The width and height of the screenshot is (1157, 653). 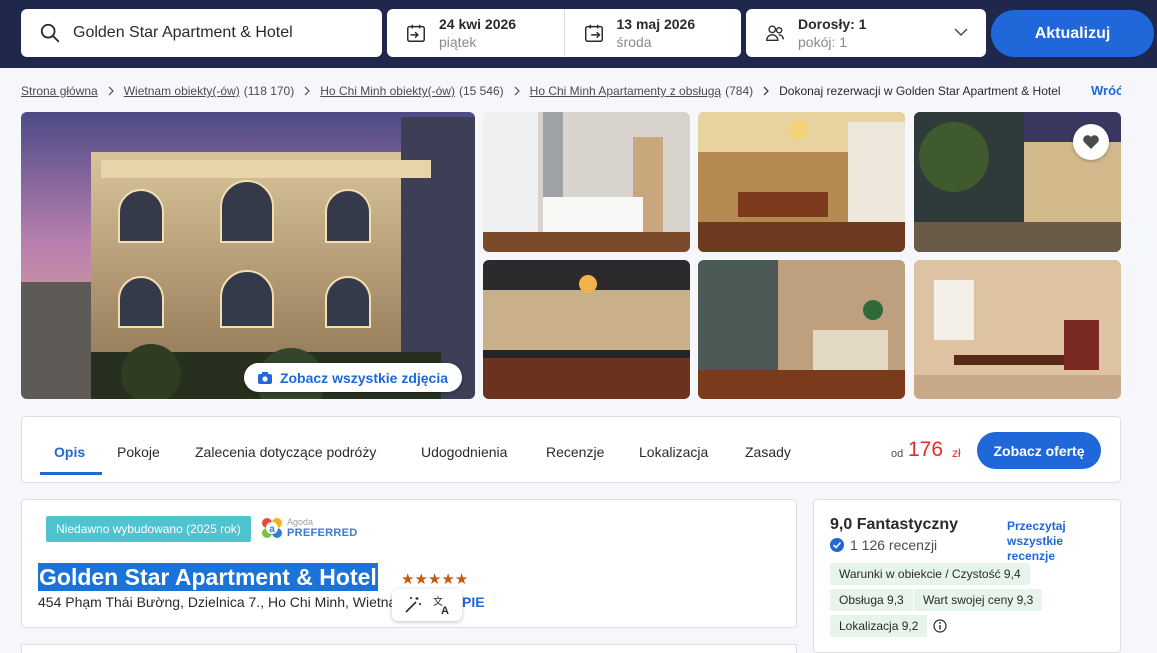 I want to click on new-build-badge: Niedawno wybudowano (2025 rok), so click(x=148, y=529).